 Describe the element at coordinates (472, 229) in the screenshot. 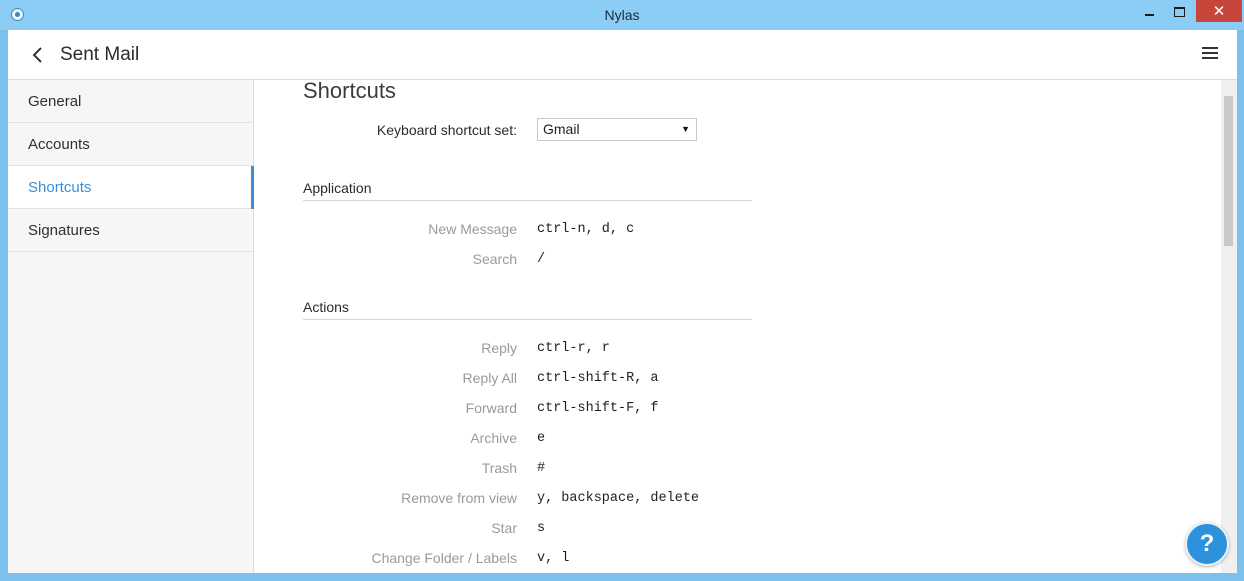

I see `shortcut-label: New Message` at that location.